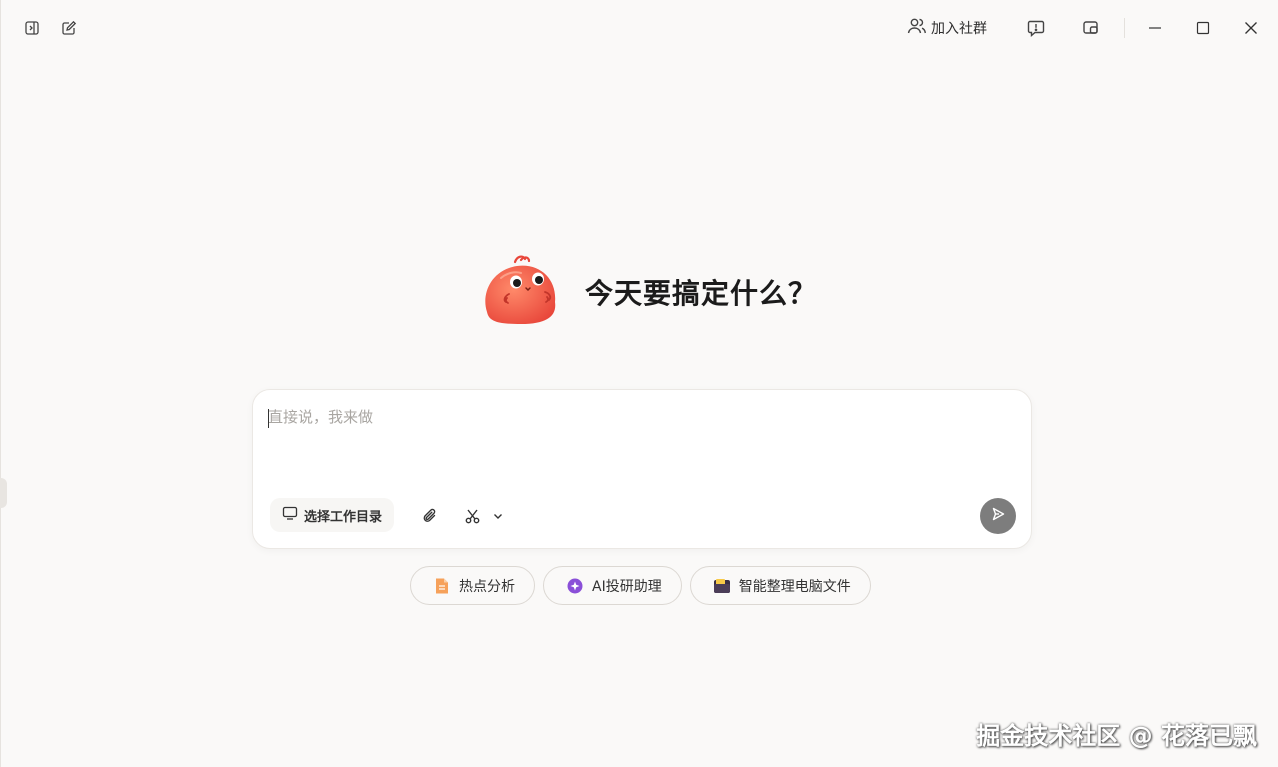  I want to click on workdir-label: 选择工作目录, so click(343, 517).